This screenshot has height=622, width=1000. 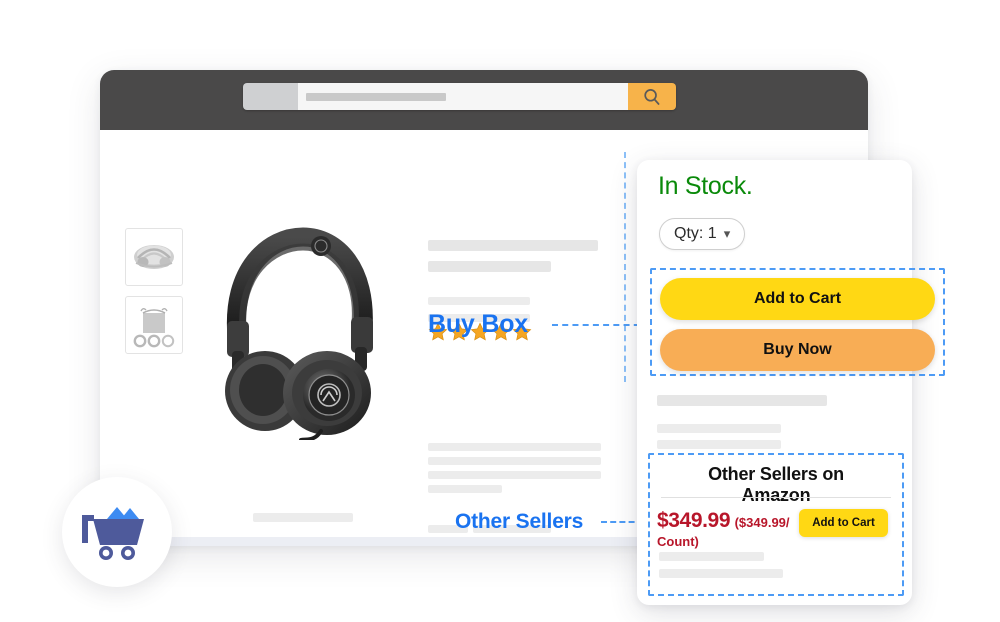 I want to click on subtitle-skeleton-line, so click(x=489, y=266).